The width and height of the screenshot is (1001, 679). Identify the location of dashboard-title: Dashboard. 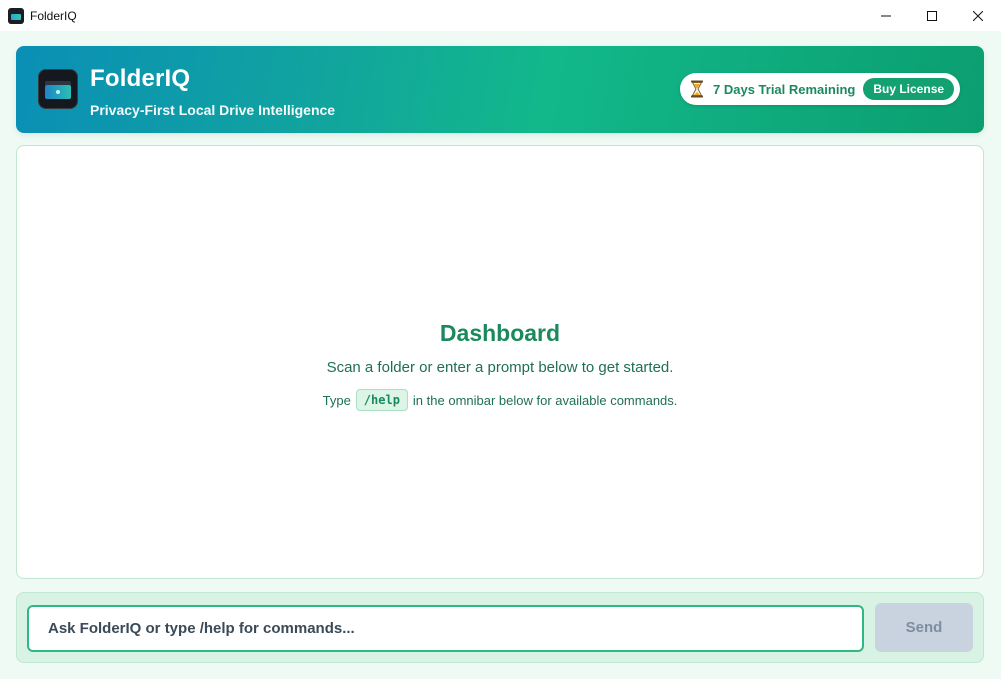
(500, 333).